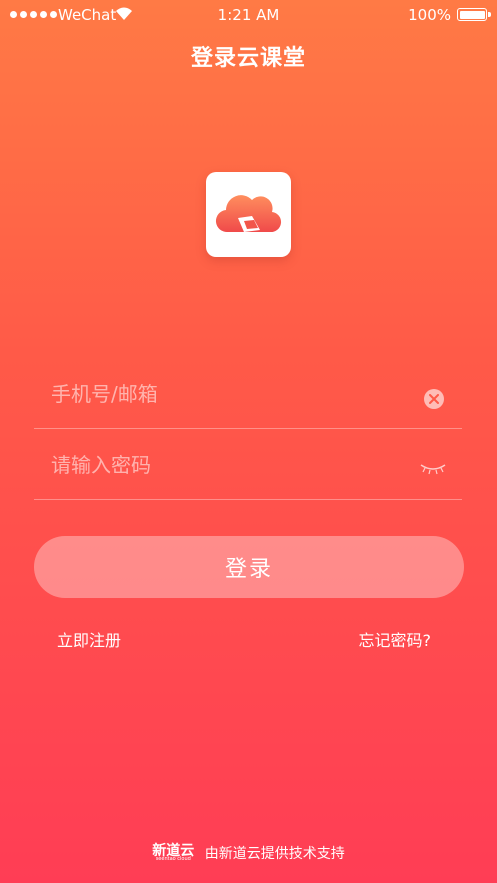 Image resolution: width=497 pixels, height=883 pixels. What do you see at coordinates (248, 15) in the screenshot?
I see `status-bar: WeChat 1:21 AM 100%` at bounding box center [248, 15].